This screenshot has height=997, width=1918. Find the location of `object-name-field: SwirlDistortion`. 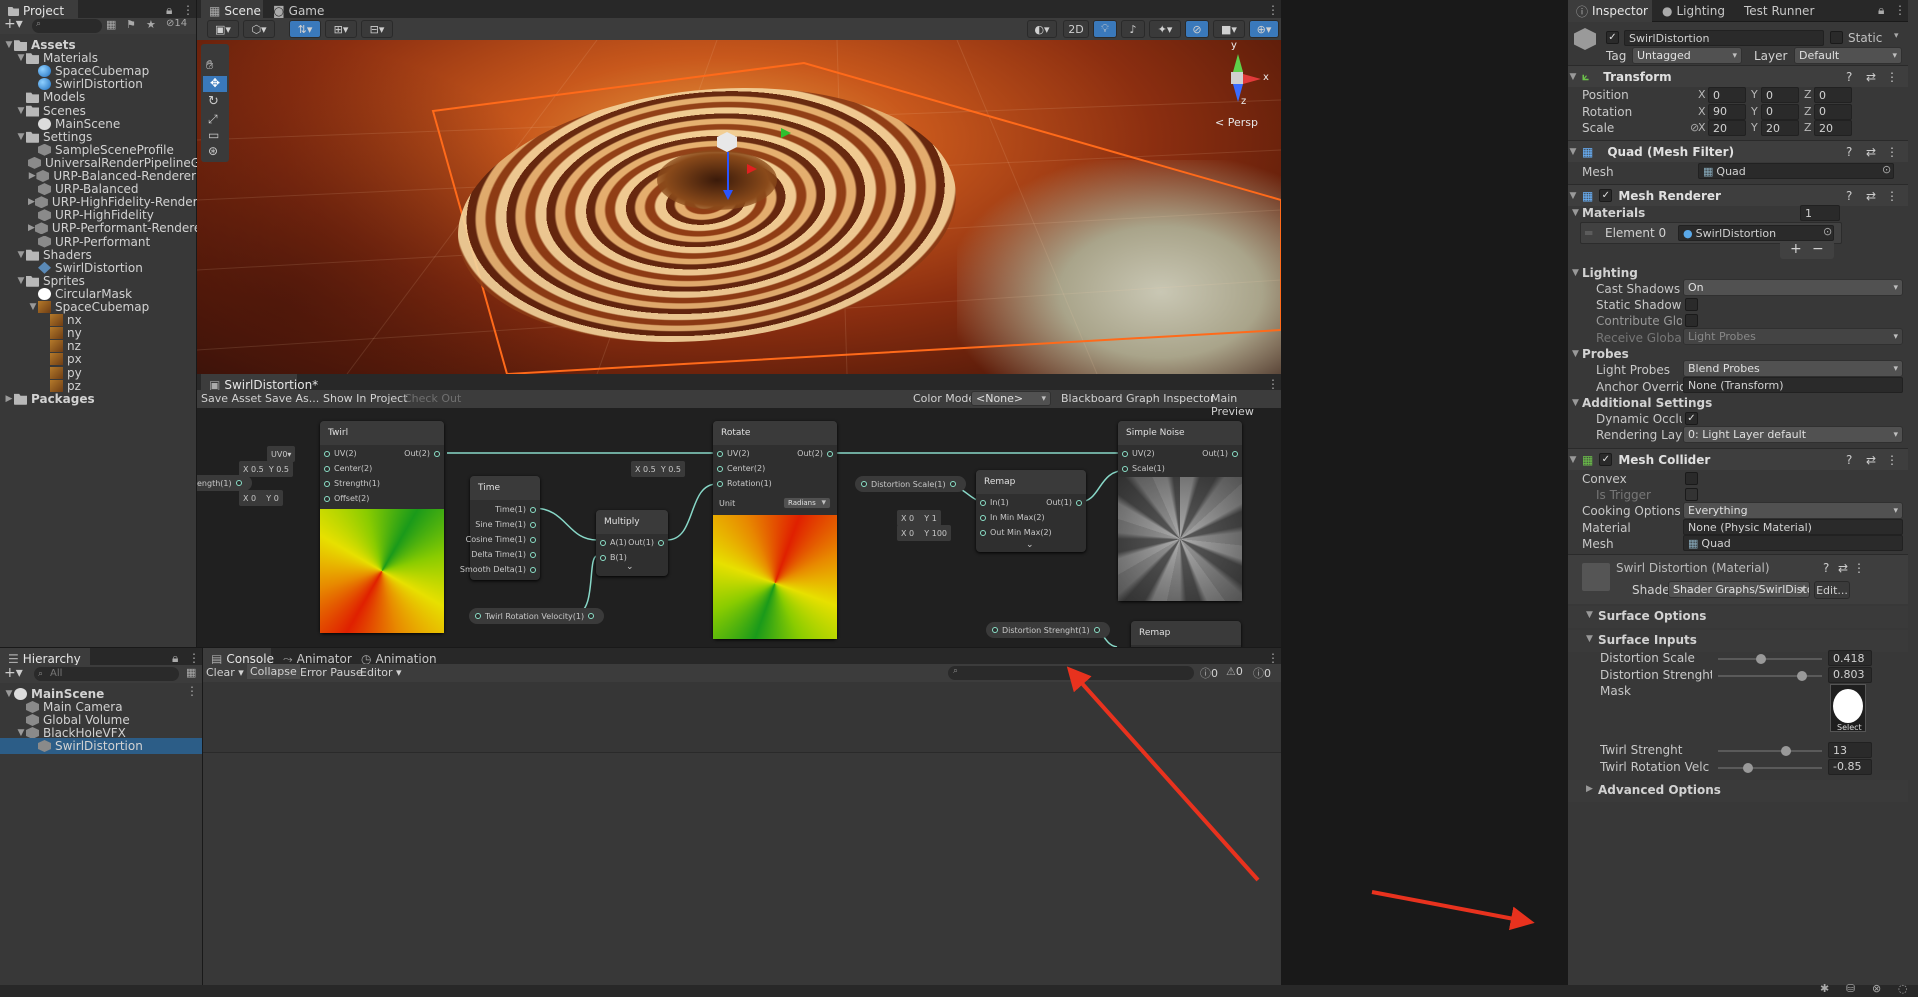

object-name-field: SwirlDistortion is located at coordinates (1724, 38).